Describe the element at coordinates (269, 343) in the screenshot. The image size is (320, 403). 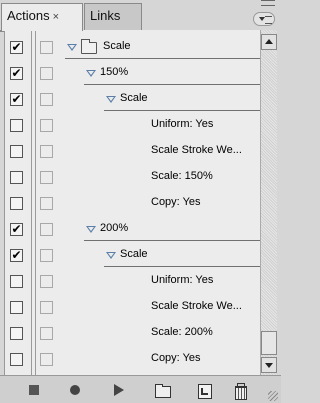
I see `scroll-thumb` at that location.